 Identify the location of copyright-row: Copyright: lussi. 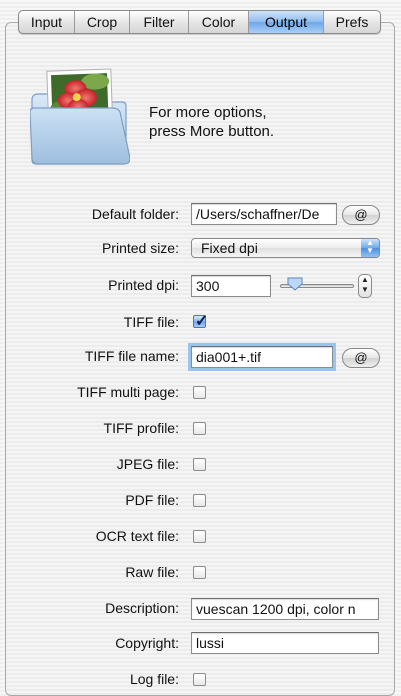
(200, 644).